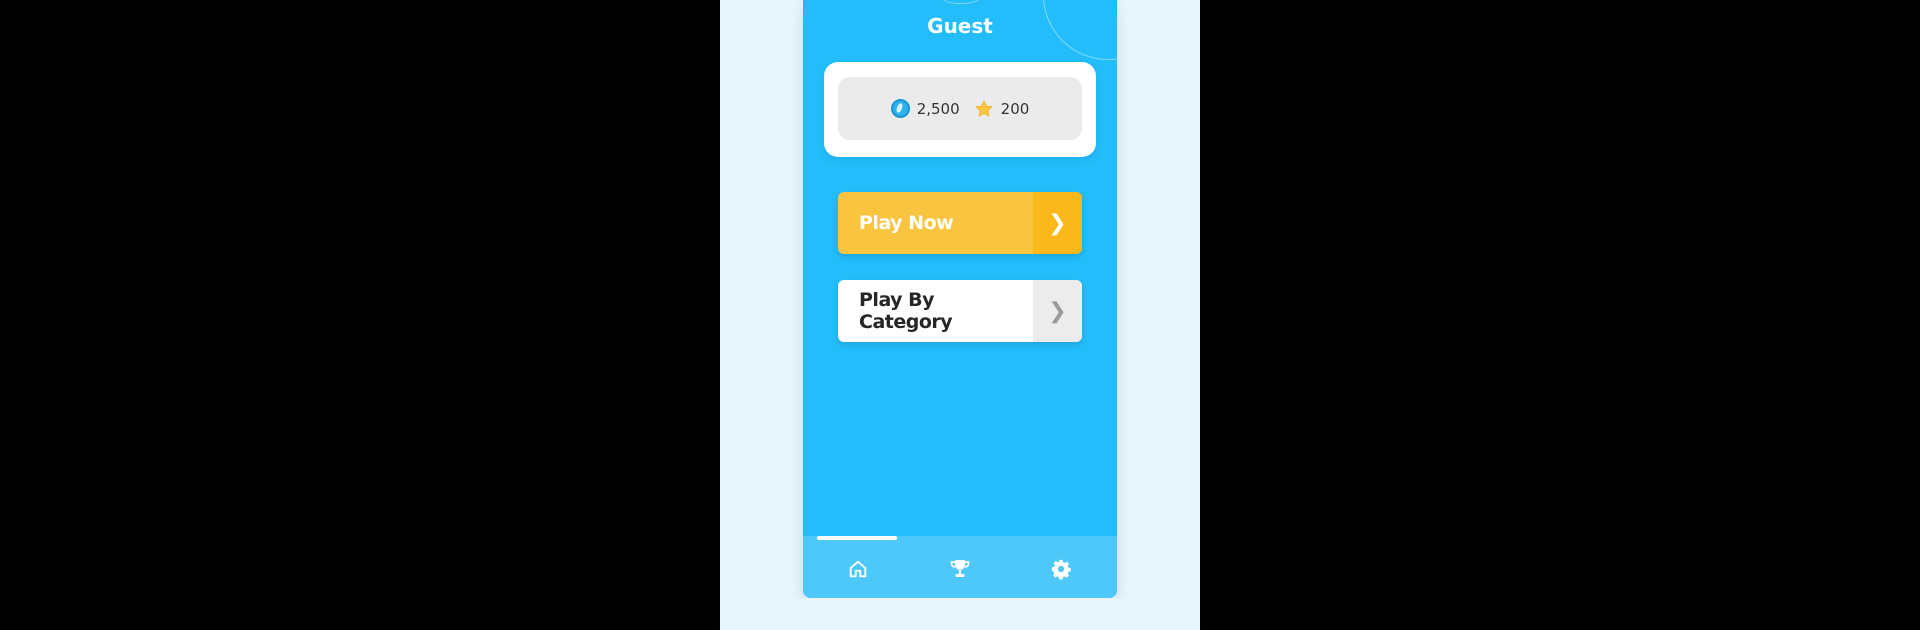  I want to click on nav-home, so click(858, 569).